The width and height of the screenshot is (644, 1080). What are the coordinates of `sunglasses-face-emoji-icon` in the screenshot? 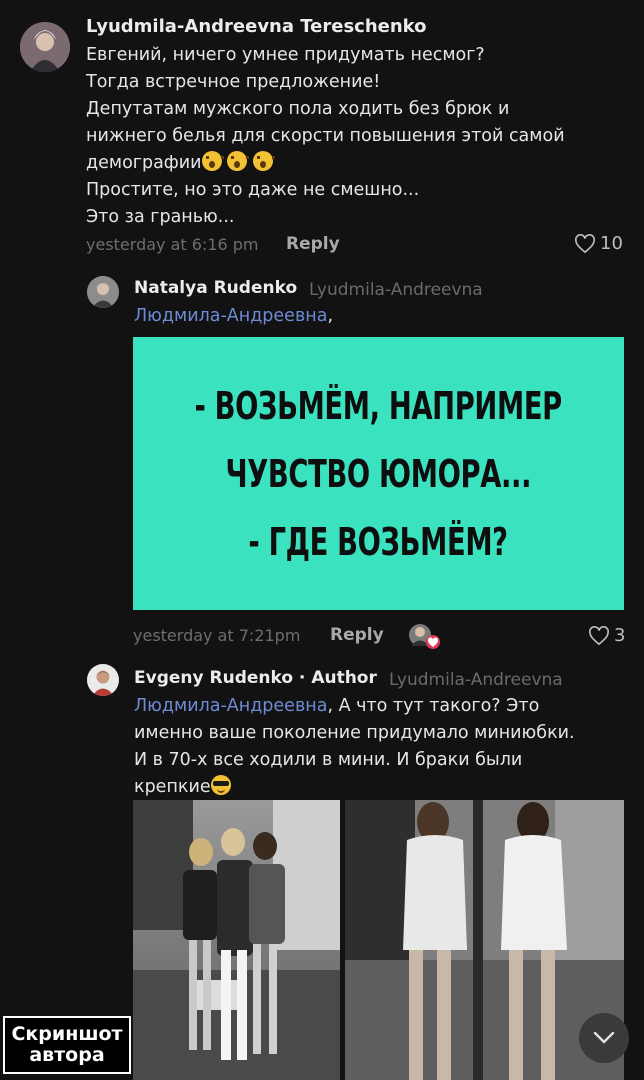 It's located at (220, 785).